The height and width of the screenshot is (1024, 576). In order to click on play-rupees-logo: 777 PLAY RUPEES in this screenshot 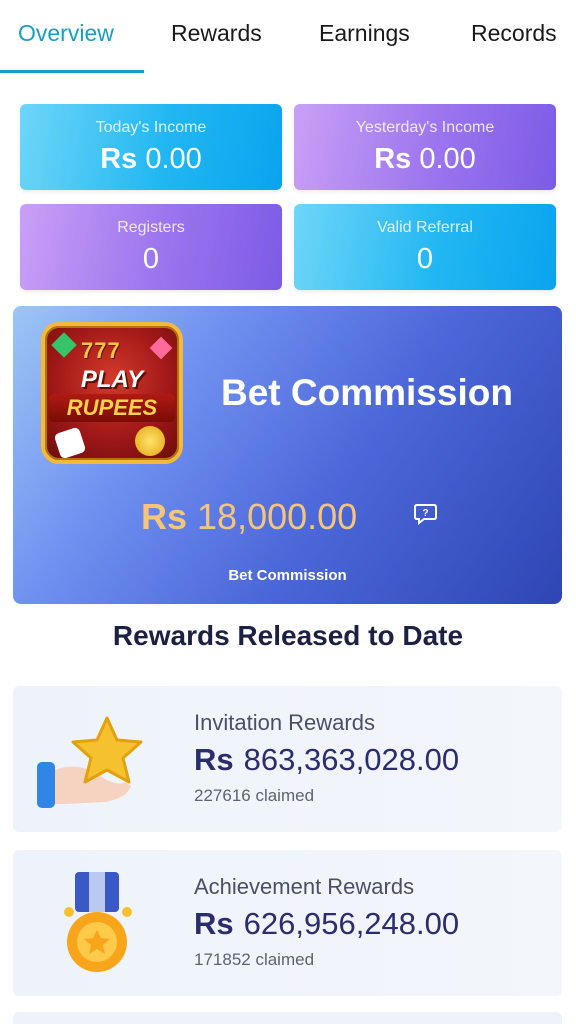, I will do `click(112, 393)`.